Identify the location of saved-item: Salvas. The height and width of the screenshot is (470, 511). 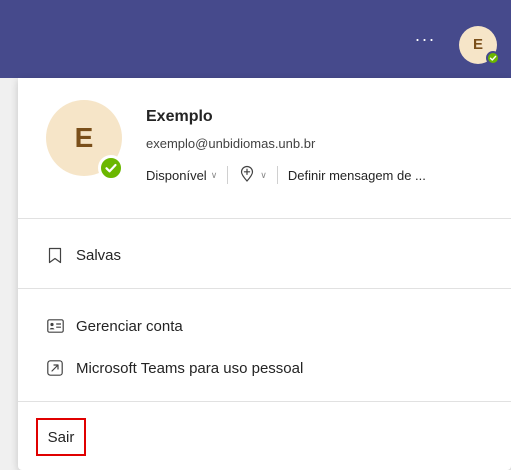
(83, 255).